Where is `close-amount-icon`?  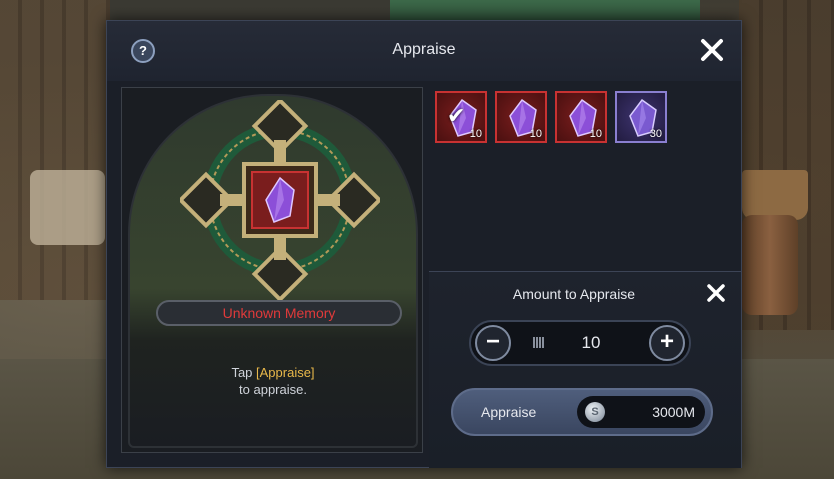
close-amount-icon is located at coordinates (716, 293).